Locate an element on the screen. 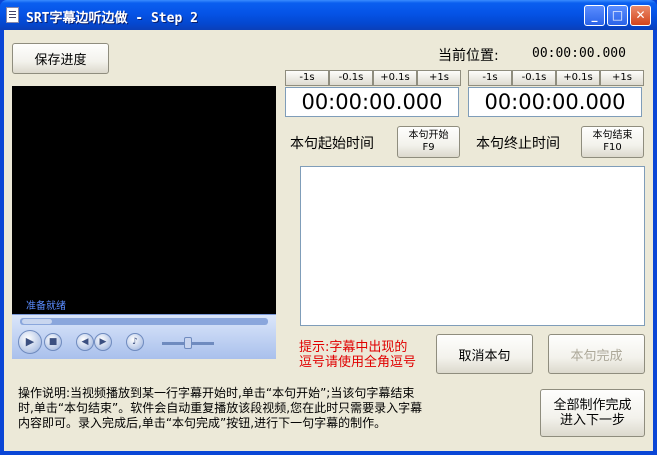  end-step-row: -1s -0.1s +0.1s +1s is located at coordinates (556, 78).